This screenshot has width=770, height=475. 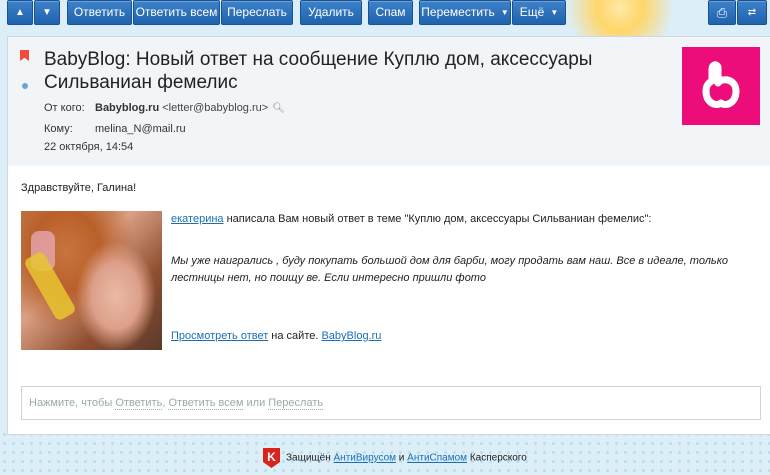 What do you see at coordinates (127, 108) in the screenshot?
I see `sender-name: Babyblog.ru` at bounding box center [127, 108].